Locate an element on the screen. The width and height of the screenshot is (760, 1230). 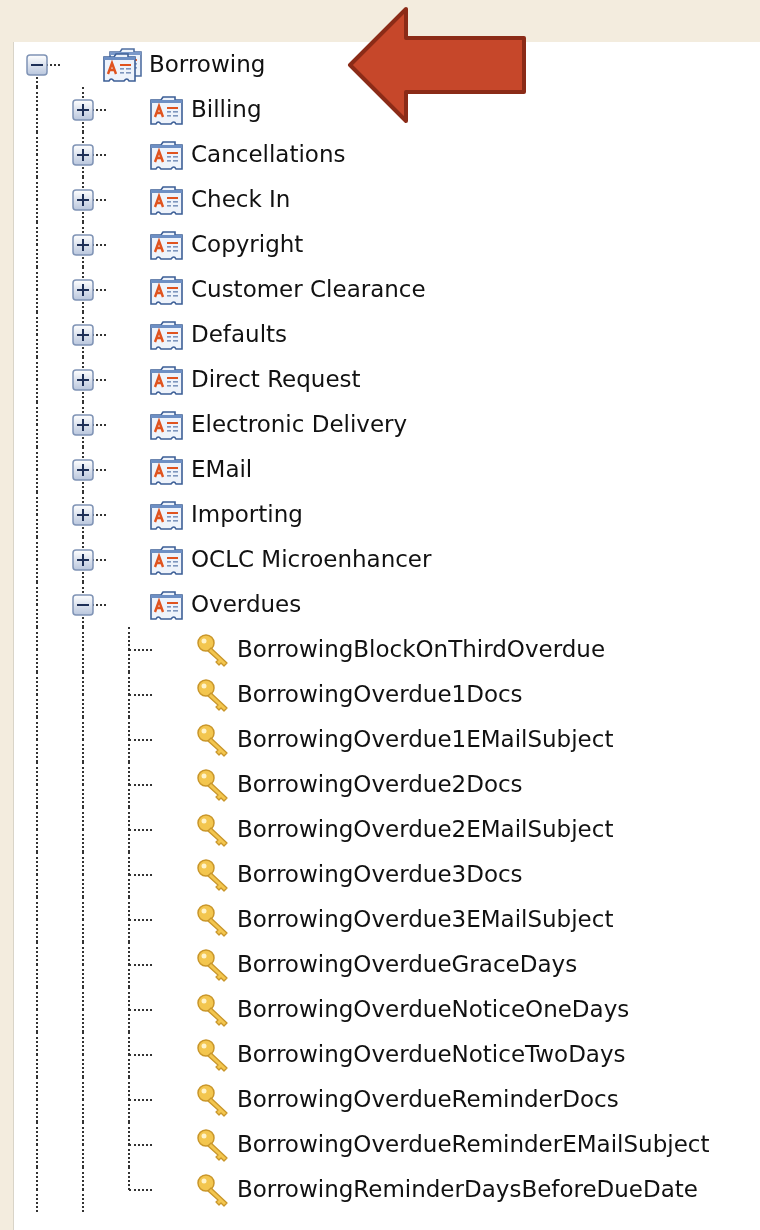
tree-item-label: OCLC Microenhancer is located at coordinates (311, 559).